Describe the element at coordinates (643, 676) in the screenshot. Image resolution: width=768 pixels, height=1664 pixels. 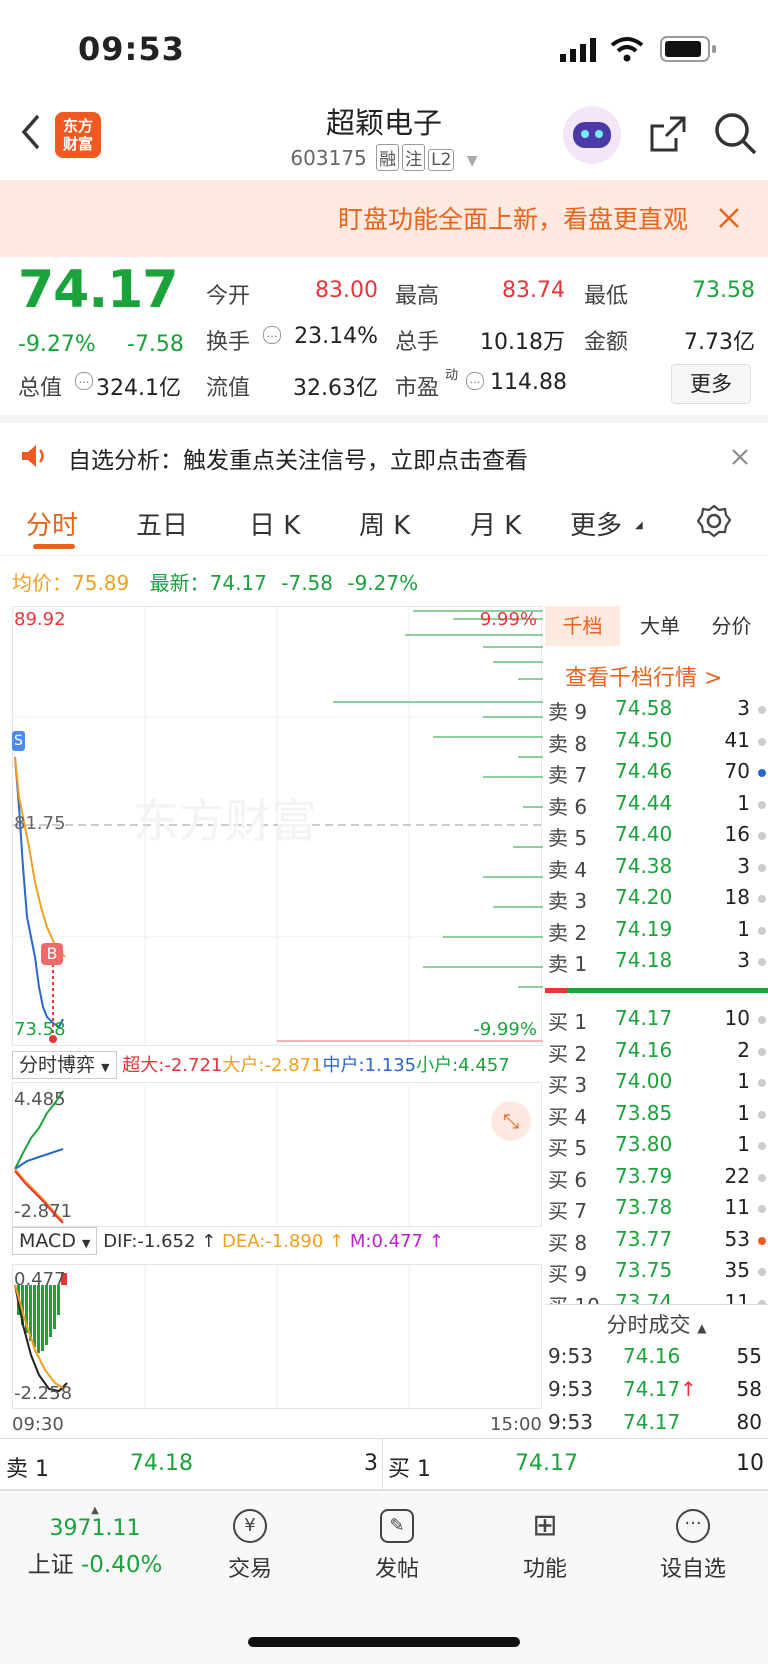
I see `view-thousand-link: 查看千档行情 >` at that location.